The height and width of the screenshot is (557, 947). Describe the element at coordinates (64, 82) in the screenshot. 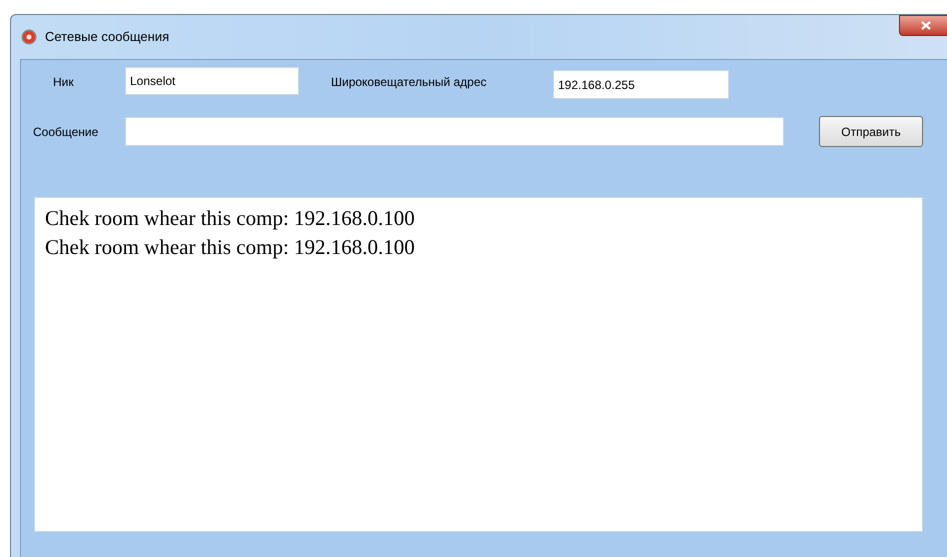

I see `nick-label: Ник` at that location.